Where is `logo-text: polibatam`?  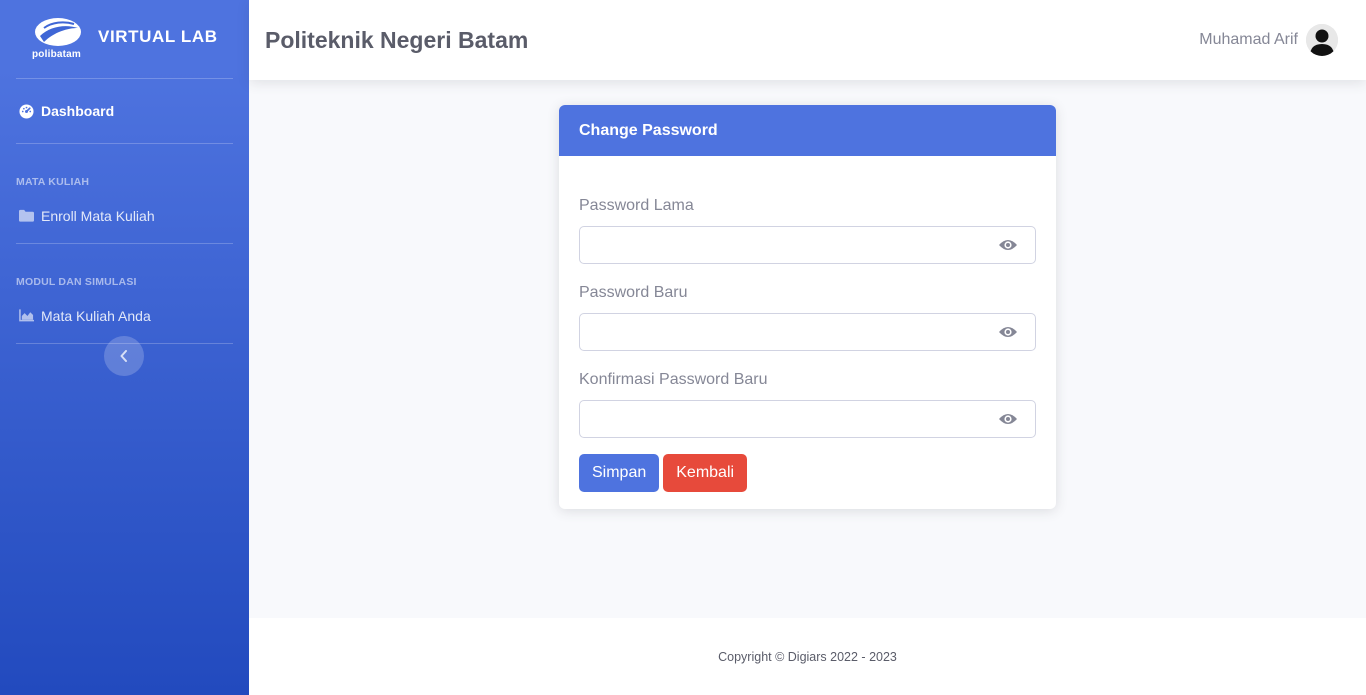 logo-text: polibatam is located at coordinates (57, 54).